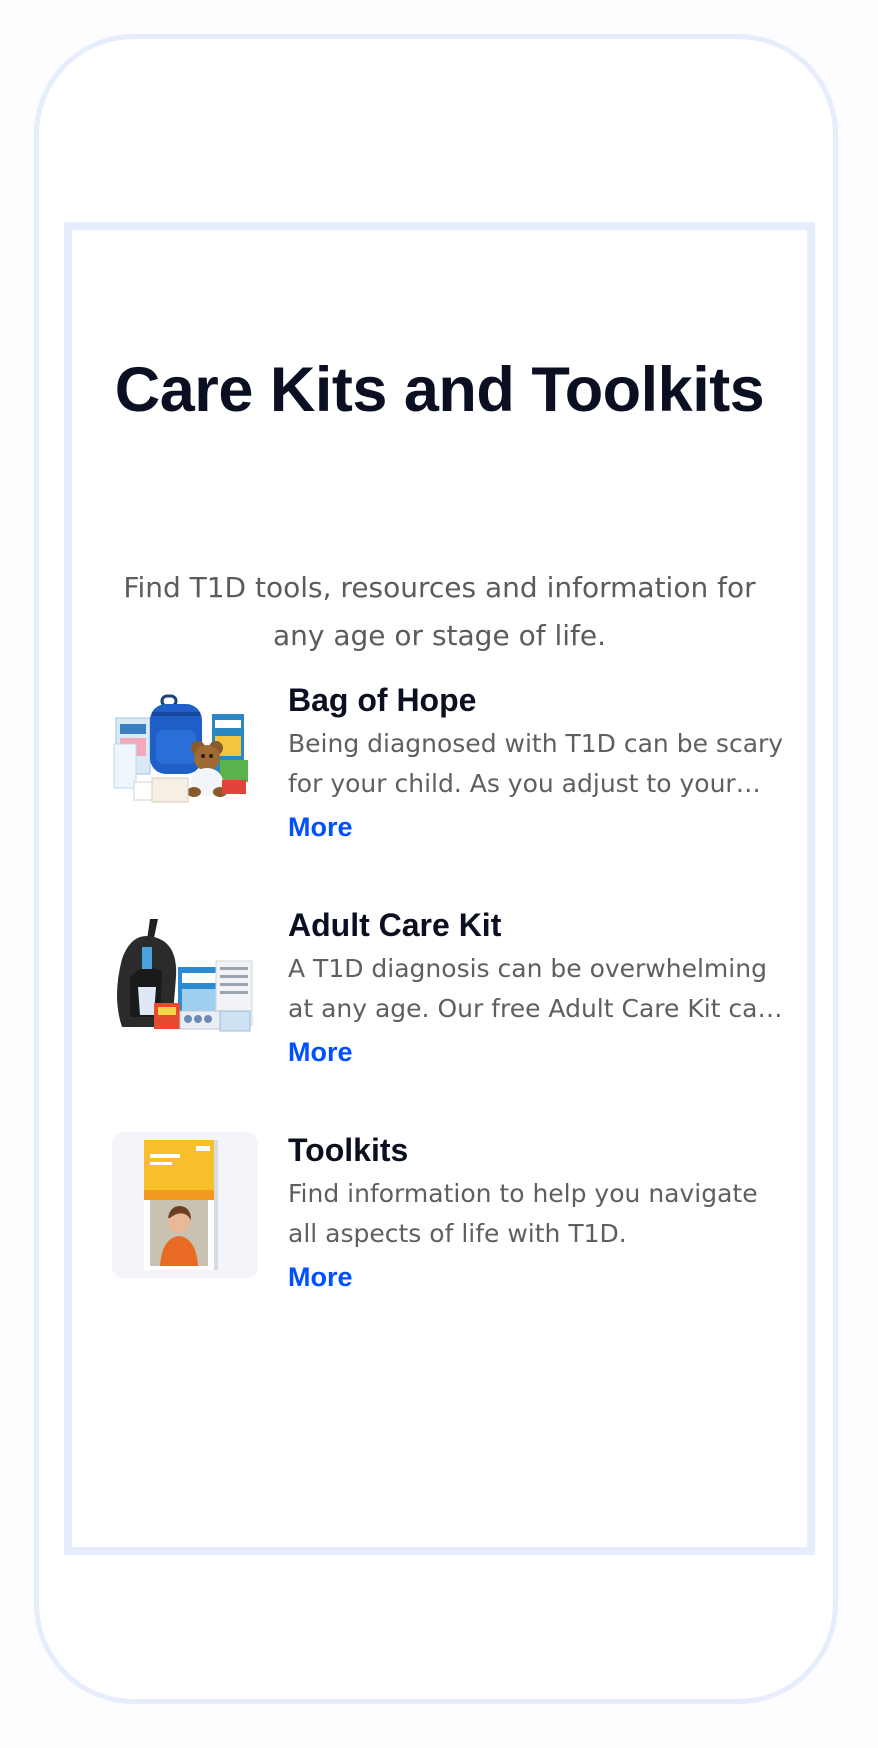 This screenshot has width=878, height=1748. What do you see at coordinates (348, 1150) in the screenshot?
I see `item-title: Toolkits` at bounding box center [348, 1150].